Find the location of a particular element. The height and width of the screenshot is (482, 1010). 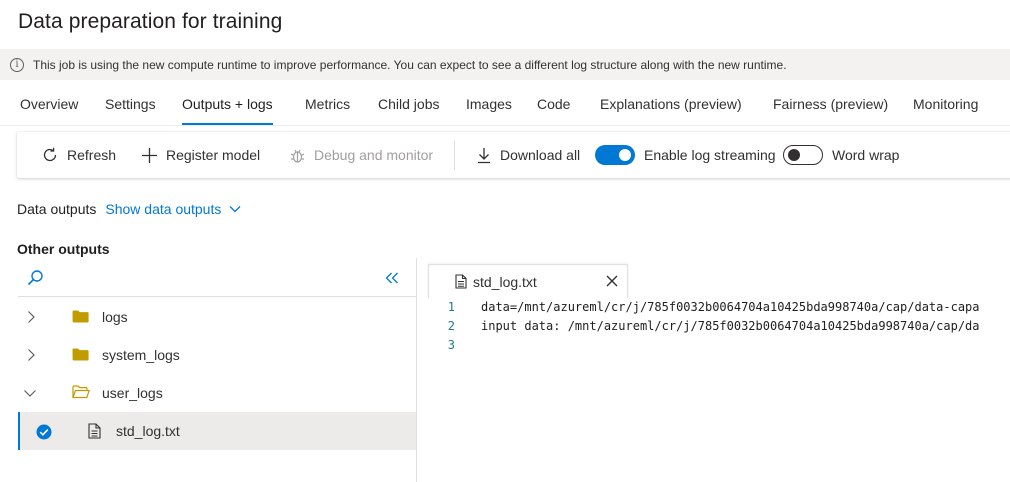

log-streaming-toggle: Enable log streaming is located at coordinates (685, 155).